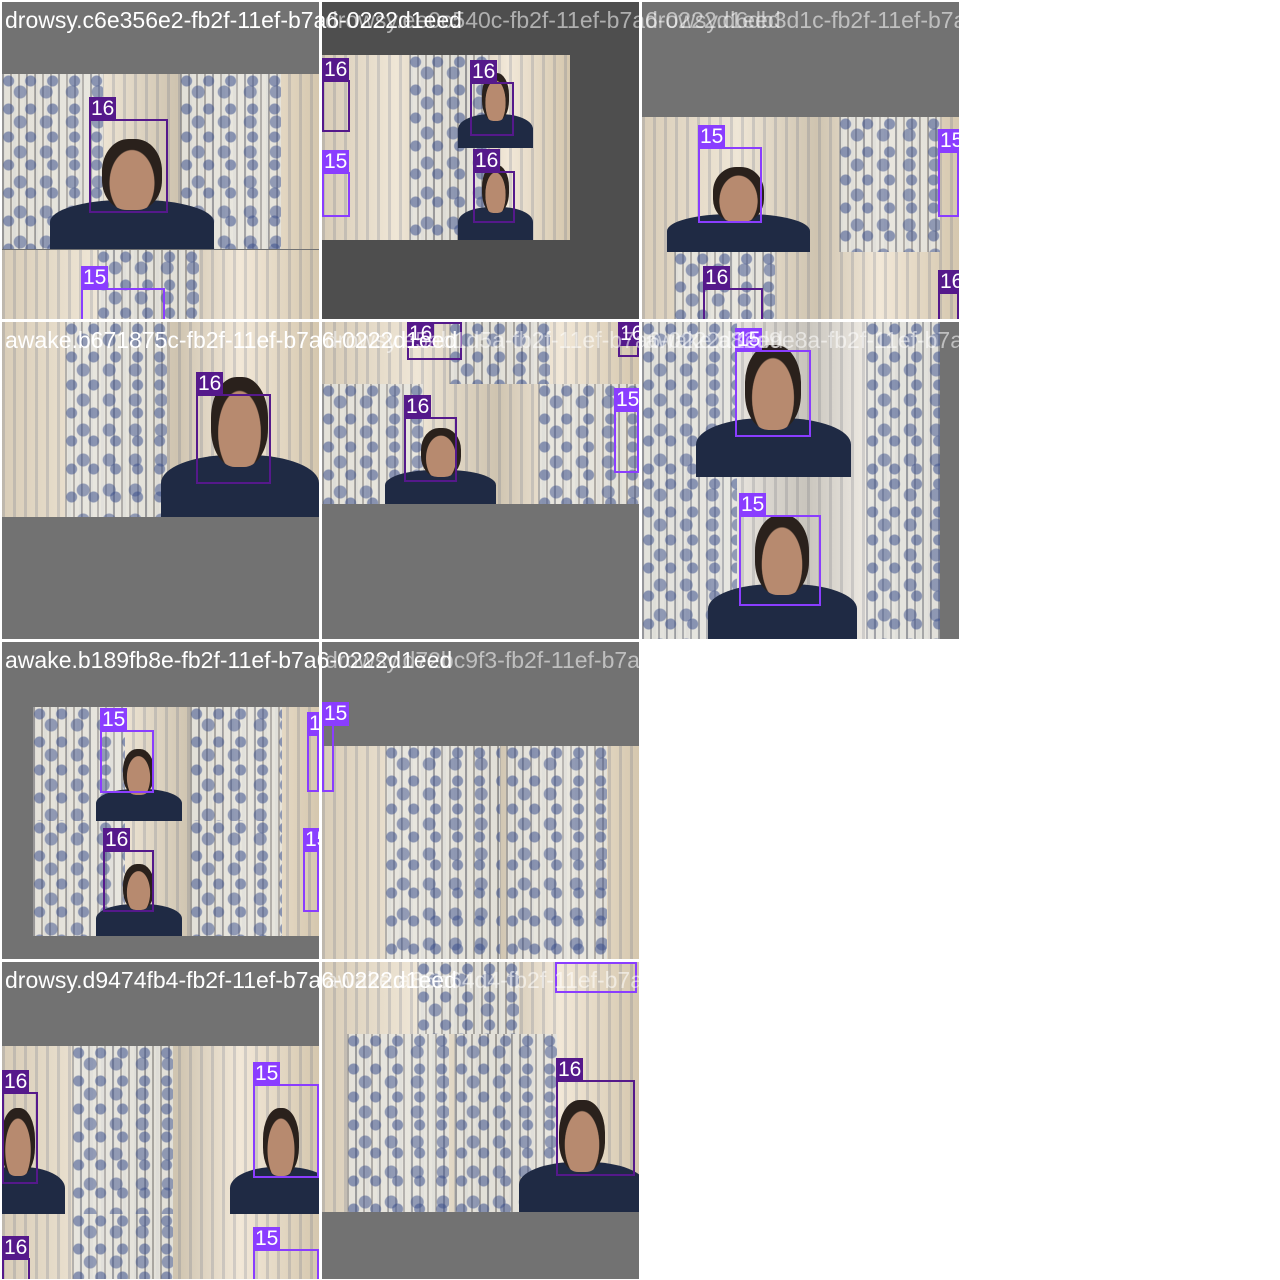 The width and height of the screenshot is (1280, 1280). I want to click on mosaic-tile-7: 15 15 16 15, so click(160, 800).